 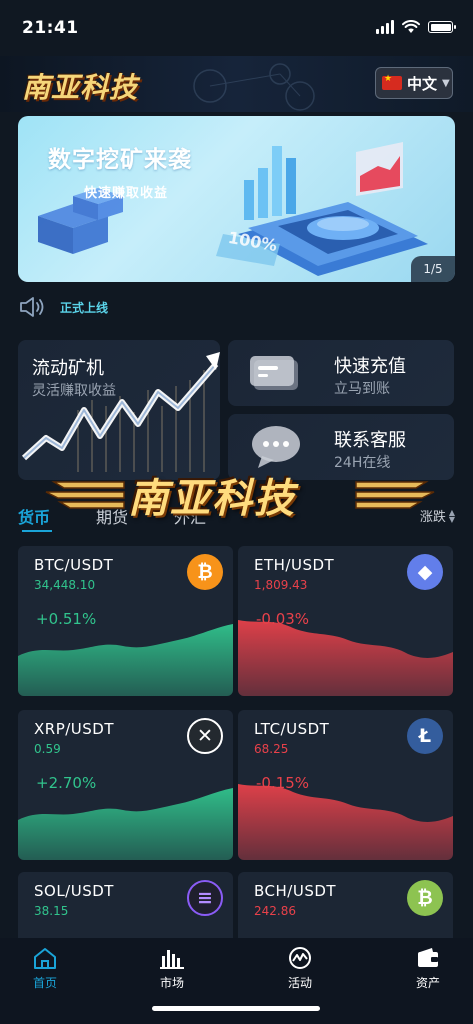 I want to click on coin-price: 38.15, so click(x=51, y=911).